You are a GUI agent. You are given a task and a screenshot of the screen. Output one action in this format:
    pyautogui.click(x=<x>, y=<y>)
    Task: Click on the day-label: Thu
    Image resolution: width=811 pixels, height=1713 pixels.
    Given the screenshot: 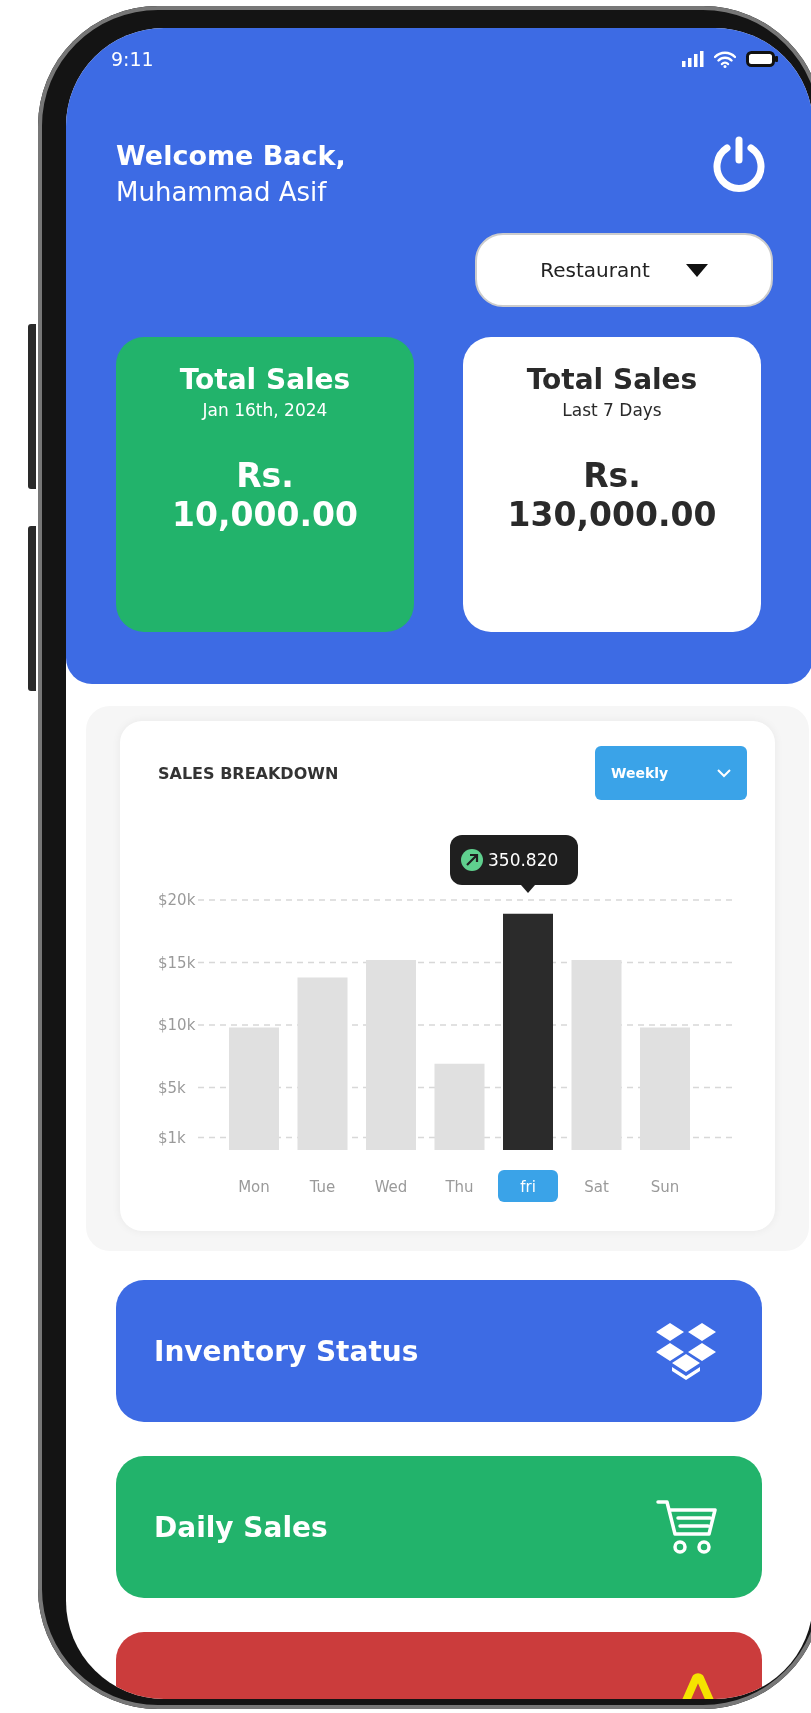 What is the action you would take?
    pyautogui.click(x=459, y=1187)
    